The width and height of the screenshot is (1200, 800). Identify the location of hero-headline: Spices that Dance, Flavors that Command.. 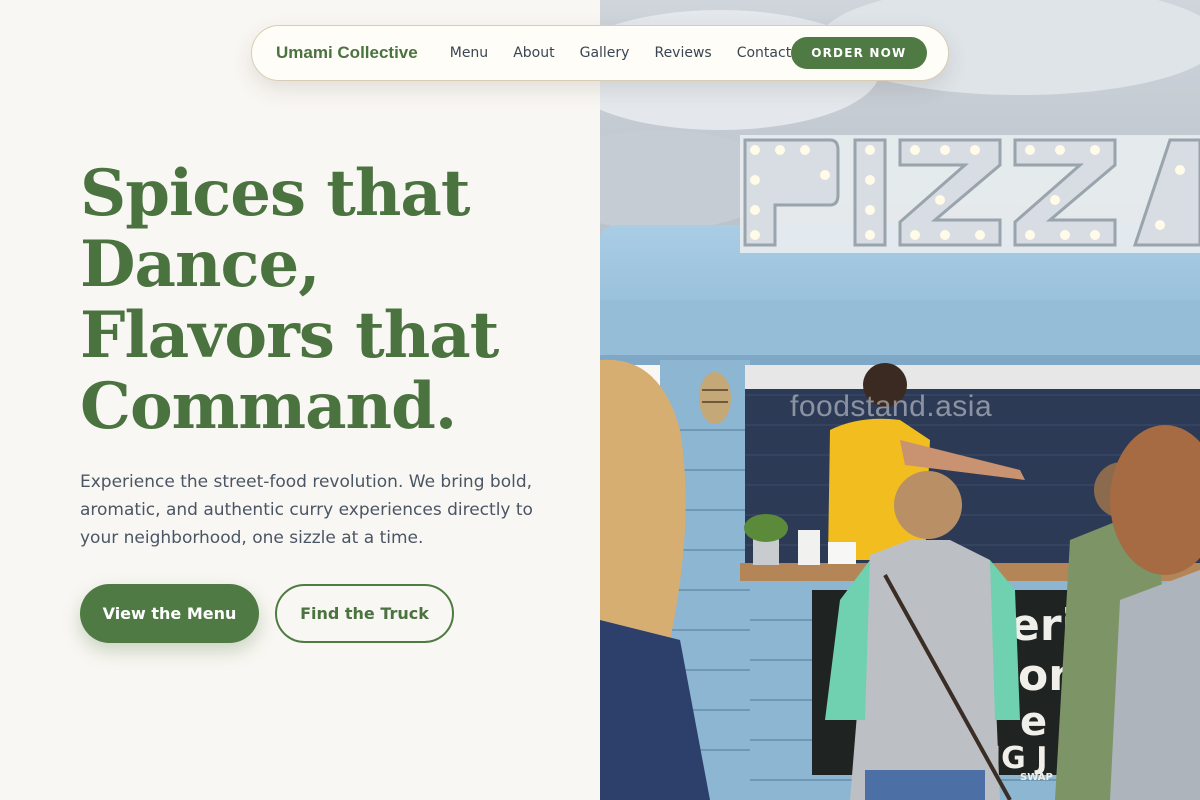
(330, 300).